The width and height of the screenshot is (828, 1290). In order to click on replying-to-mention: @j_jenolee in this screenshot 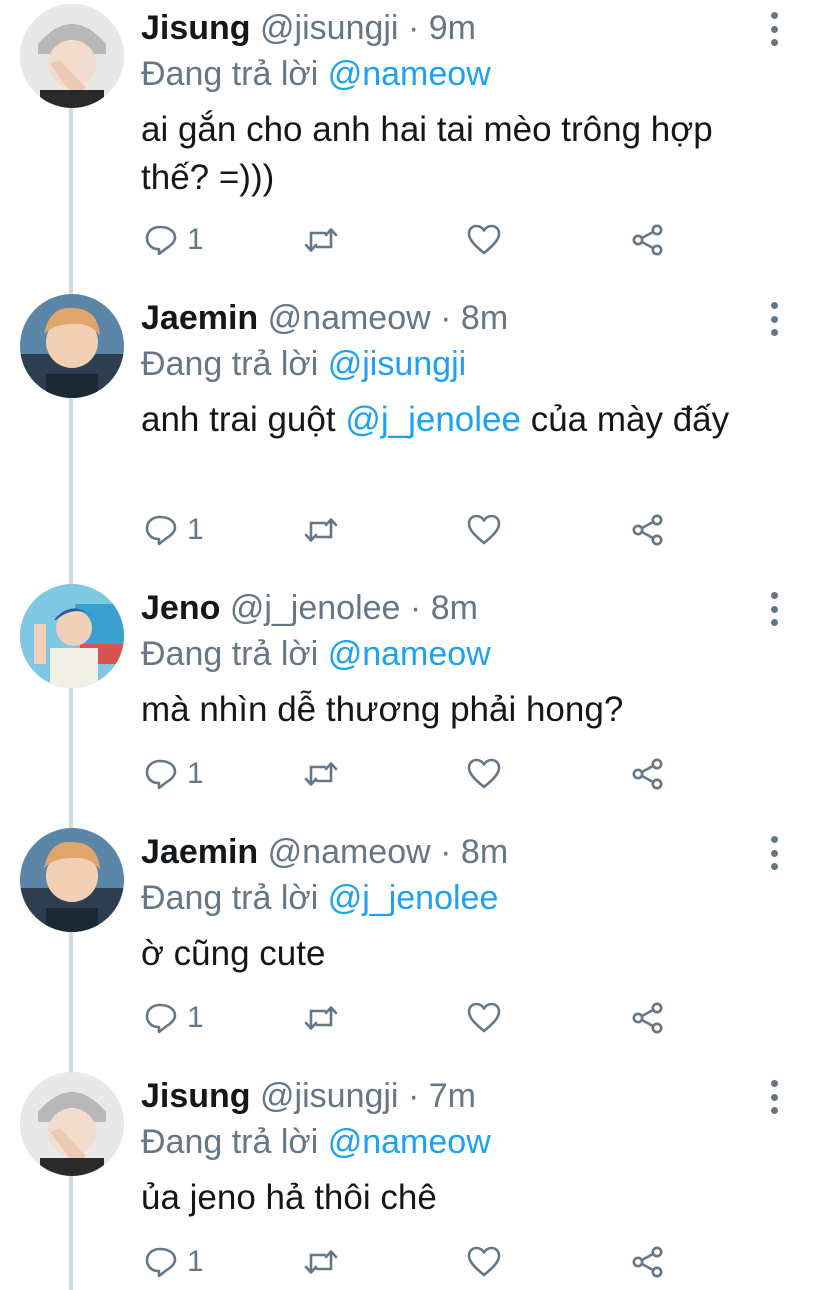, I will do `click(413, 898)`.